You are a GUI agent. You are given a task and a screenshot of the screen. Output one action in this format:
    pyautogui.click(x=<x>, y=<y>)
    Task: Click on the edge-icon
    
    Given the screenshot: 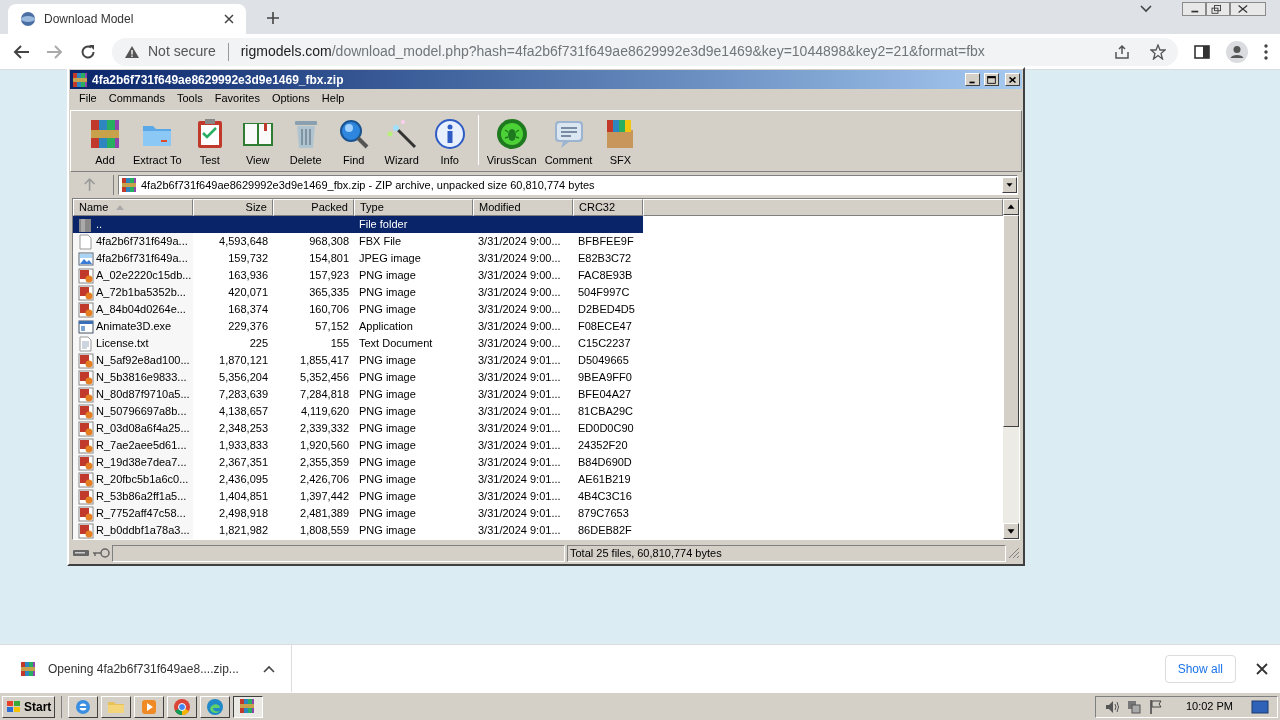 What is the action you would take?
    pyautogui.click(x=215, y=706)
    